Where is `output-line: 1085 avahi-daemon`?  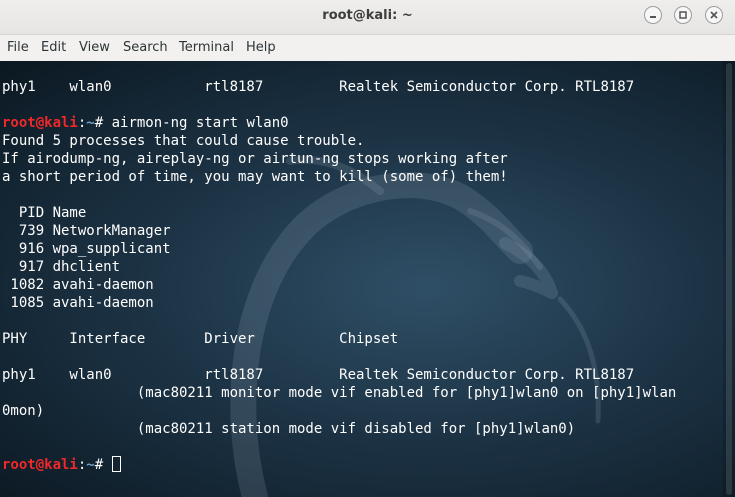
output-line: 1085 avahi-daemon is located at coordinates (78, 303).